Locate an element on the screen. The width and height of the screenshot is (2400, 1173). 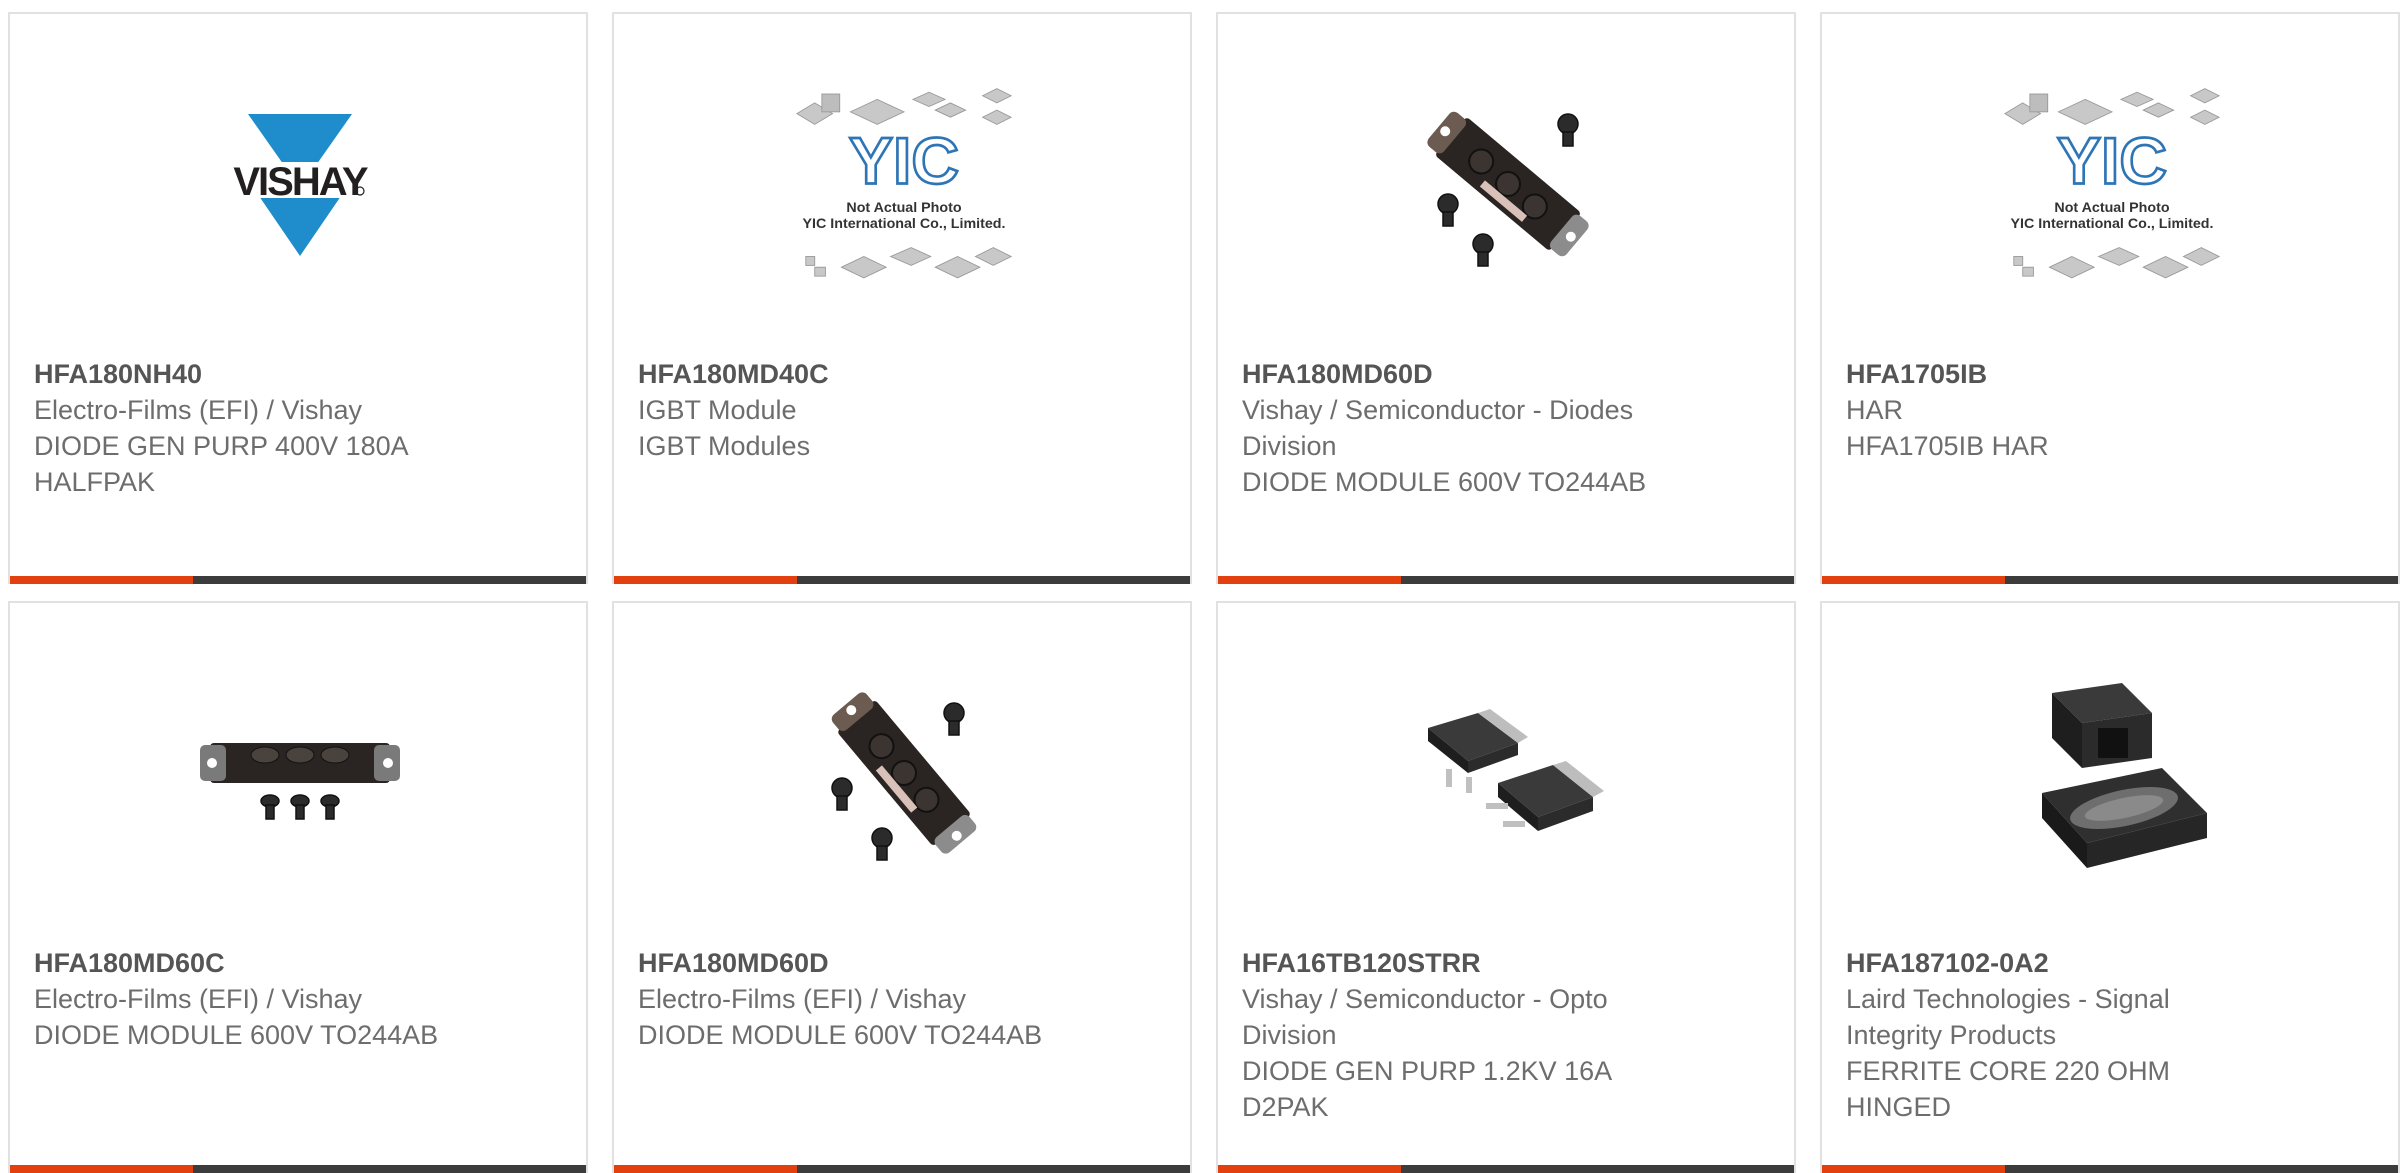
manufacturer: Vishay / Semiconductor - Diodes Division is located at coordinates (1438, 428).